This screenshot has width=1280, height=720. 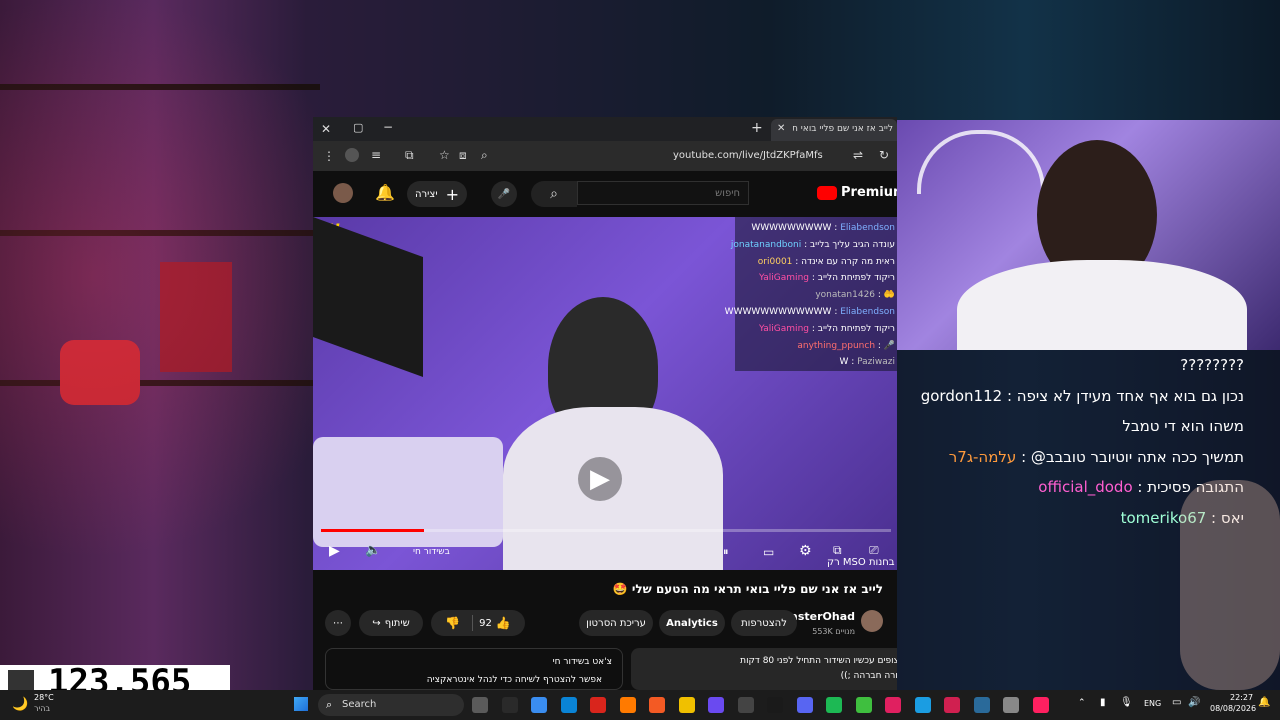 I want to click on youtube-logo-icon, so click(x=827, y=193).